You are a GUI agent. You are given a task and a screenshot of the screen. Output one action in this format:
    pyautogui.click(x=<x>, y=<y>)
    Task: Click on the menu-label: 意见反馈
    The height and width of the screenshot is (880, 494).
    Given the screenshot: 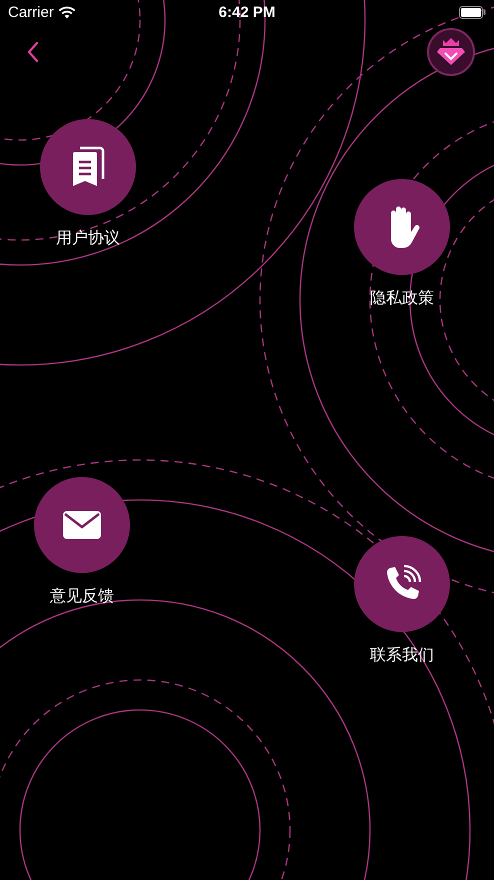 What is the action you would take?
    pyautogui.click(x=82, y=596)
    